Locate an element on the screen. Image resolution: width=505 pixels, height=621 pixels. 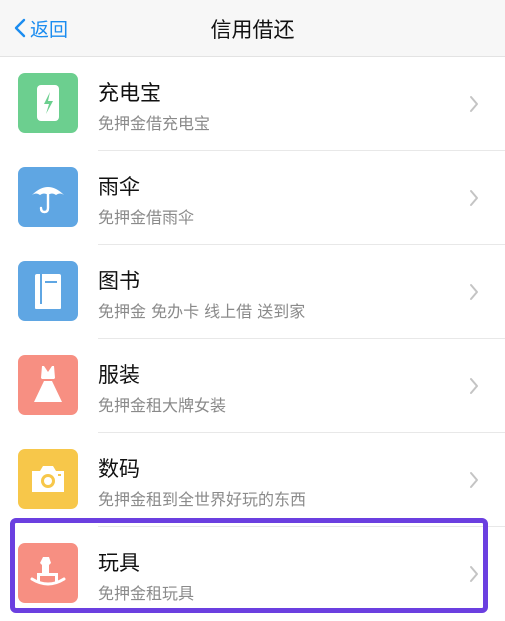
item-subtitle: 免押金租到全世界好玩的东西 is located at coordinates (202, 499).